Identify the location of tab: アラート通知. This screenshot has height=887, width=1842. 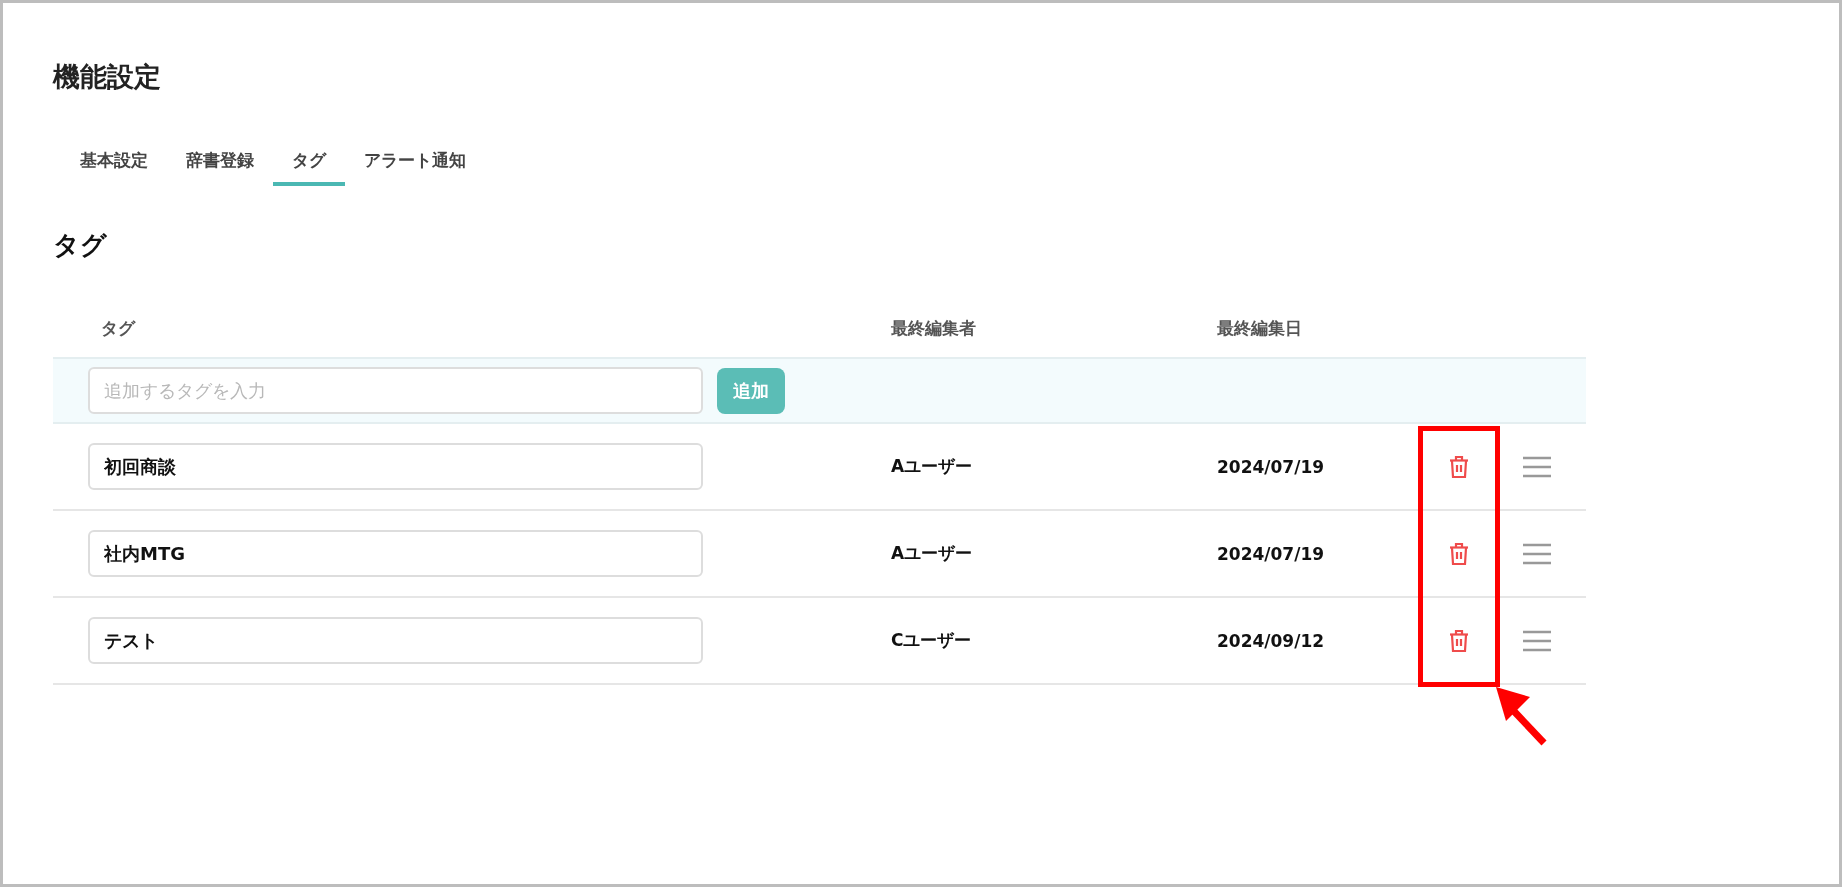
(415, 165).